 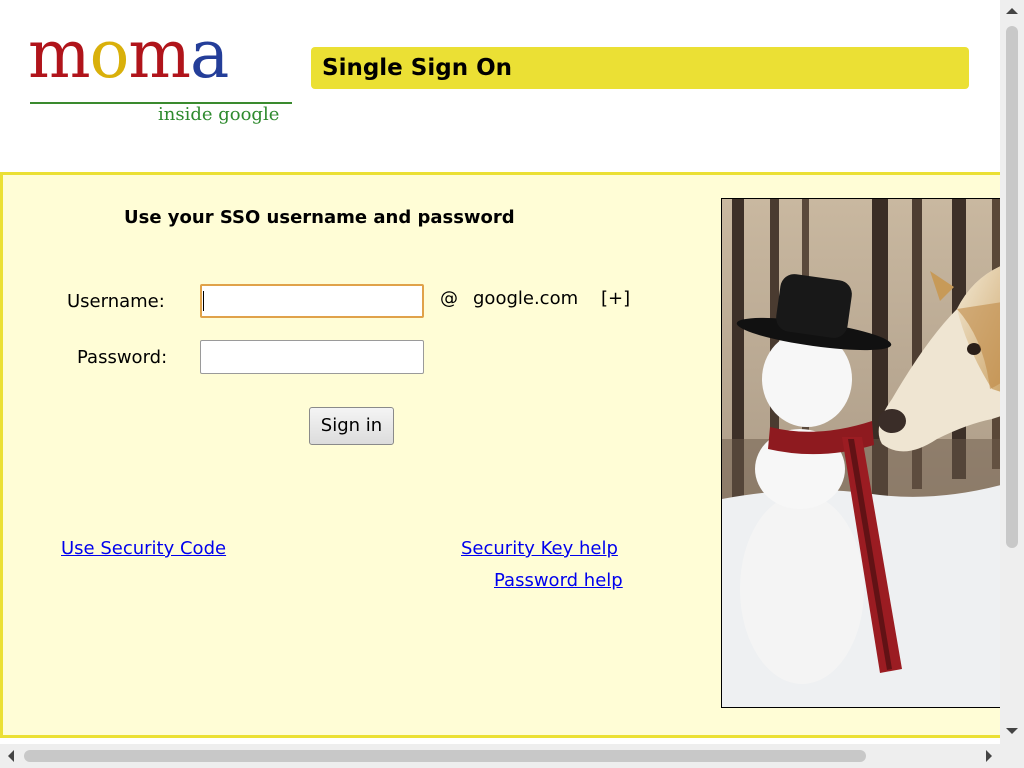 What do you see at coordinates (417, 68) in the screenshot?
I see `page-title: Single Sign On` at bounding box center [417, 68].